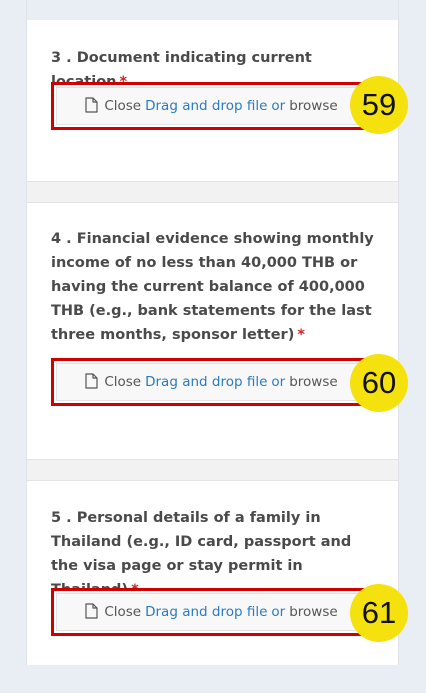  I want to click on annotation-badge: 59, so click(379, 105).